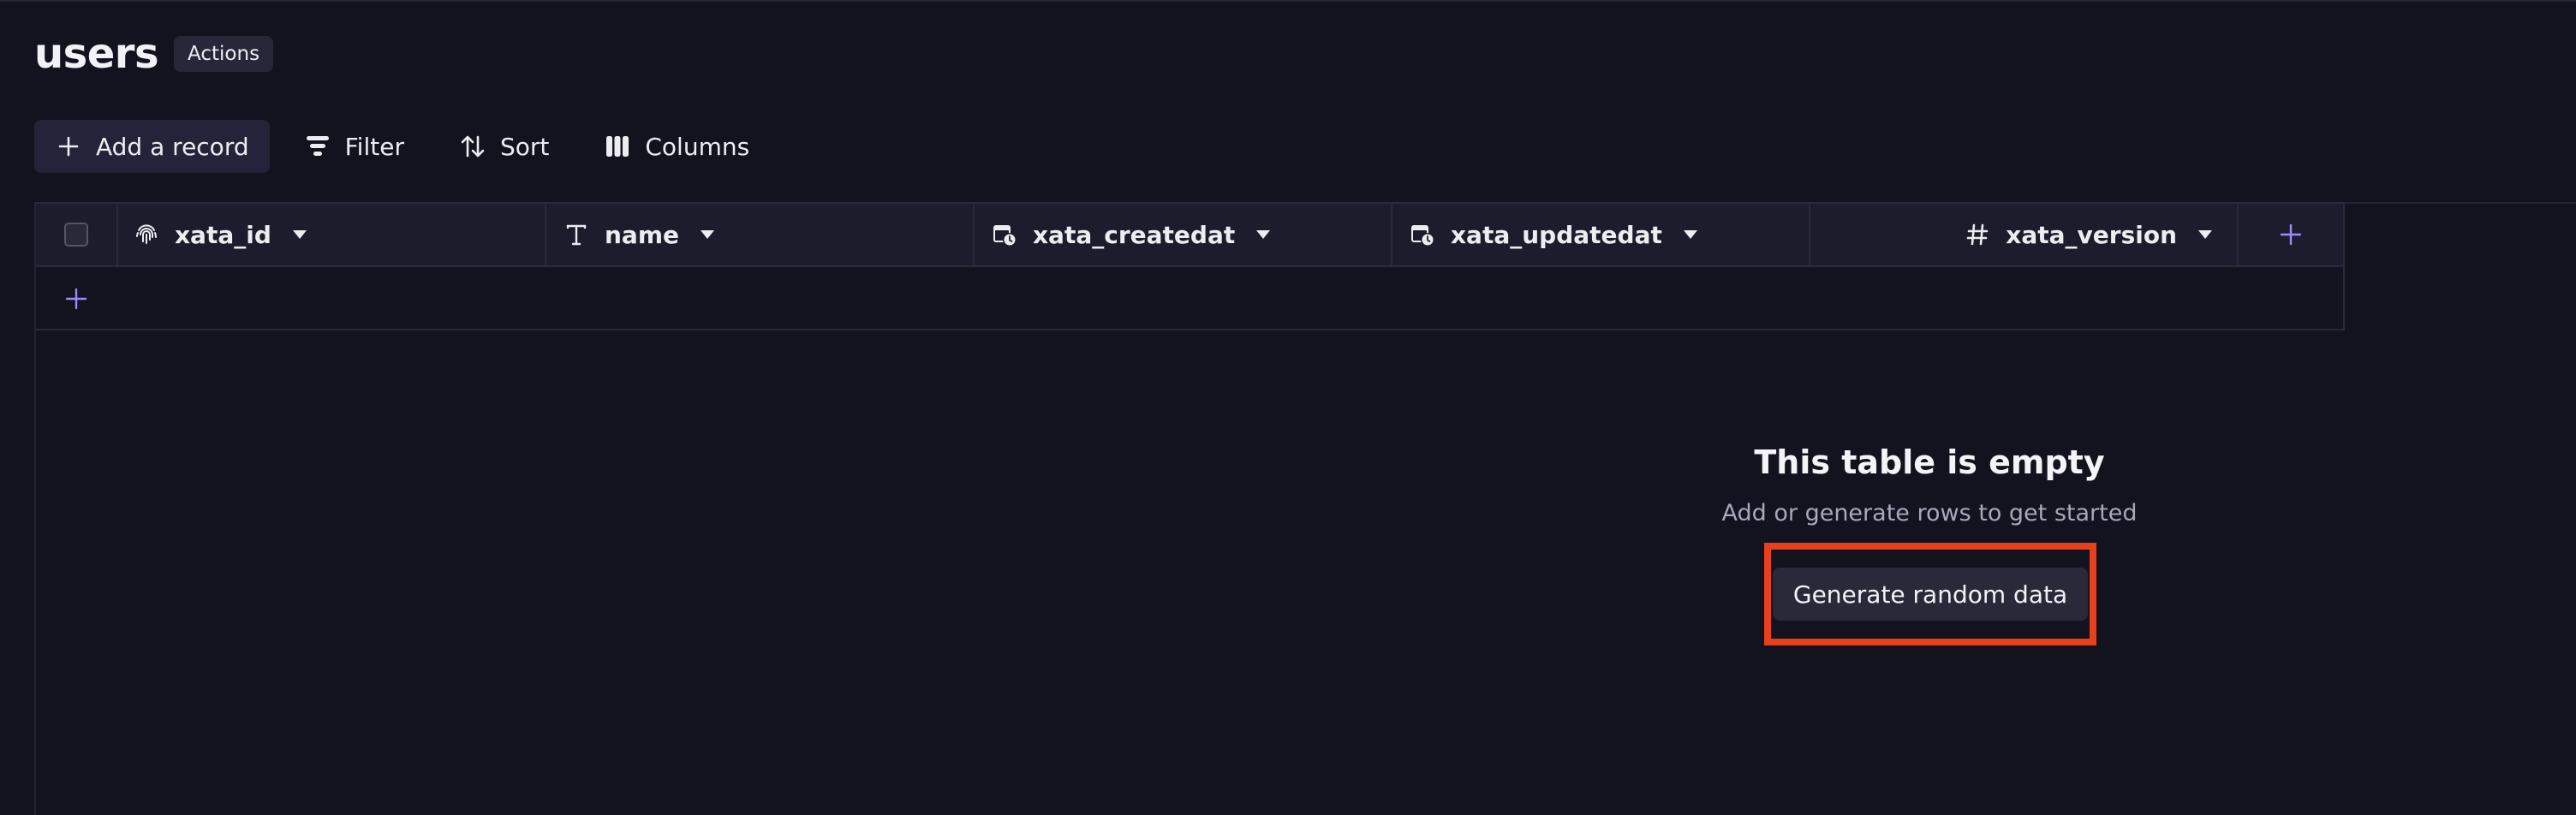  I want to click on top-divider, so click(1288, 1).